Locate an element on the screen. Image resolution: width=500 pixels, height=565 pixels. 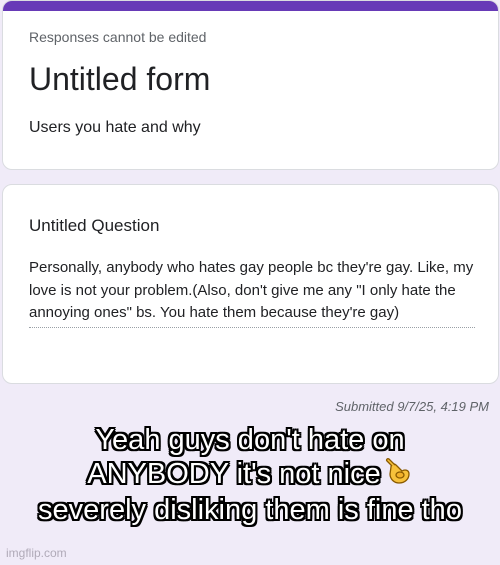
form-description: Users you hate and why is located at coordinates (115, 127).